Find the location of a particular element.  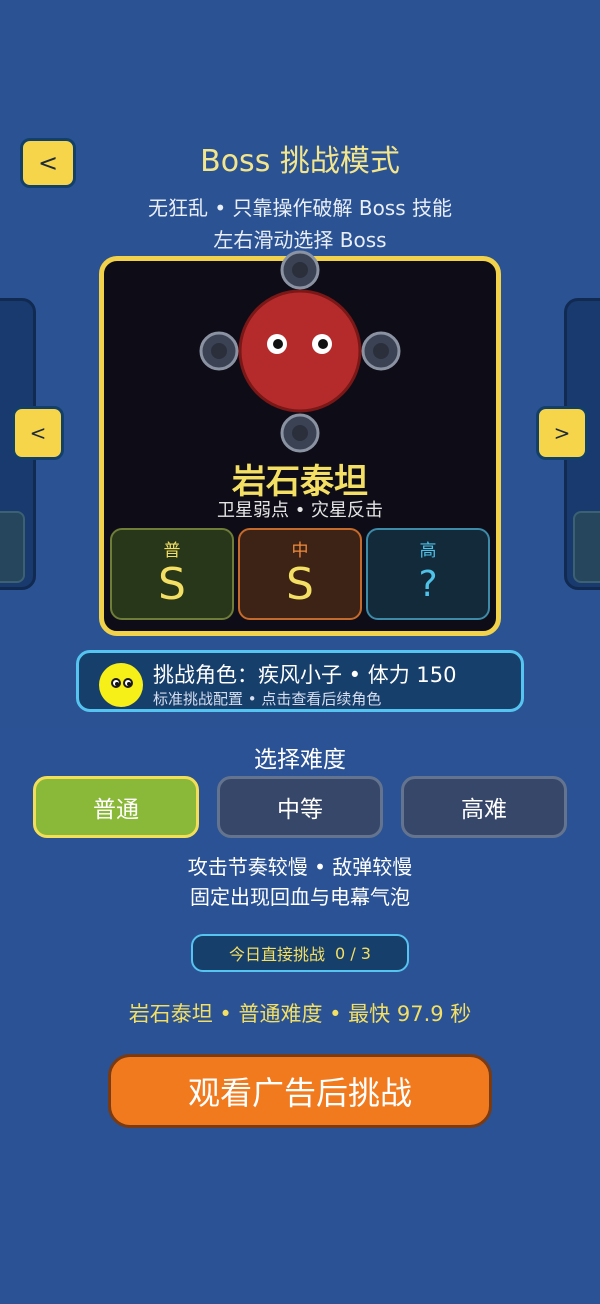

difficulty-medium-button: 中等 is located at coordinates (300, 807).